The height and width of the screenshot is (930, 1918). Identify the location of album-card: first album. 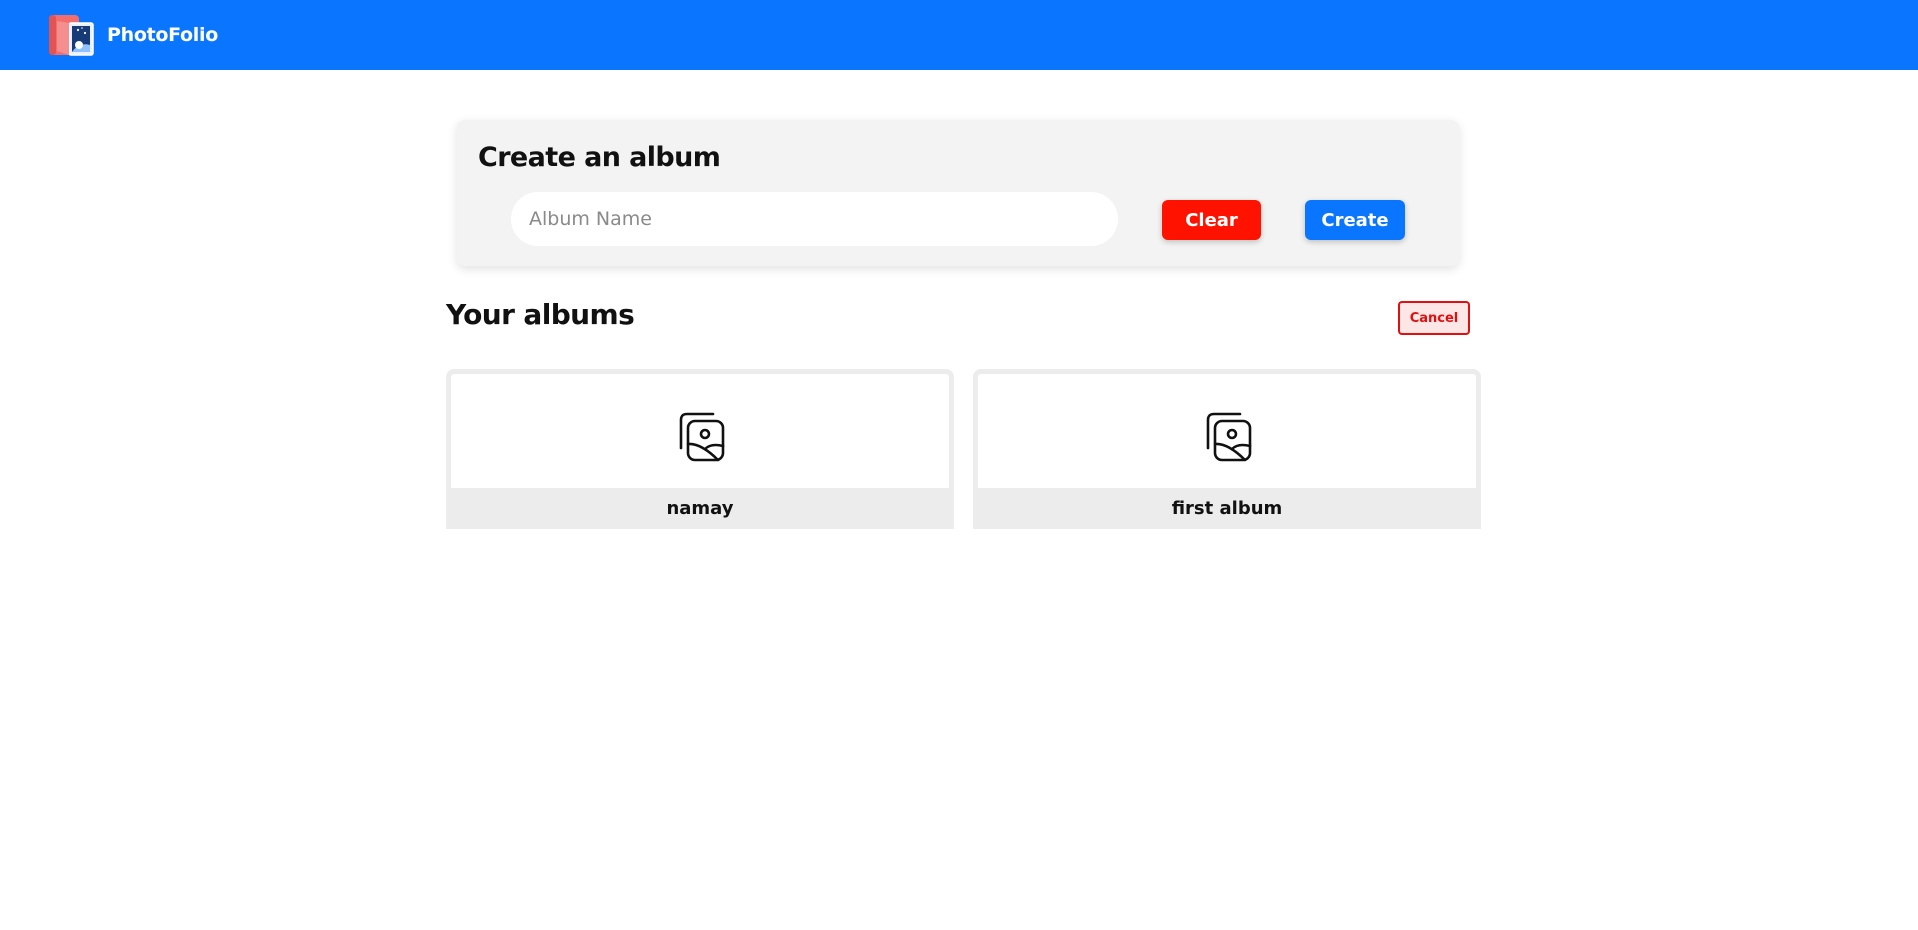
(1227, 449).